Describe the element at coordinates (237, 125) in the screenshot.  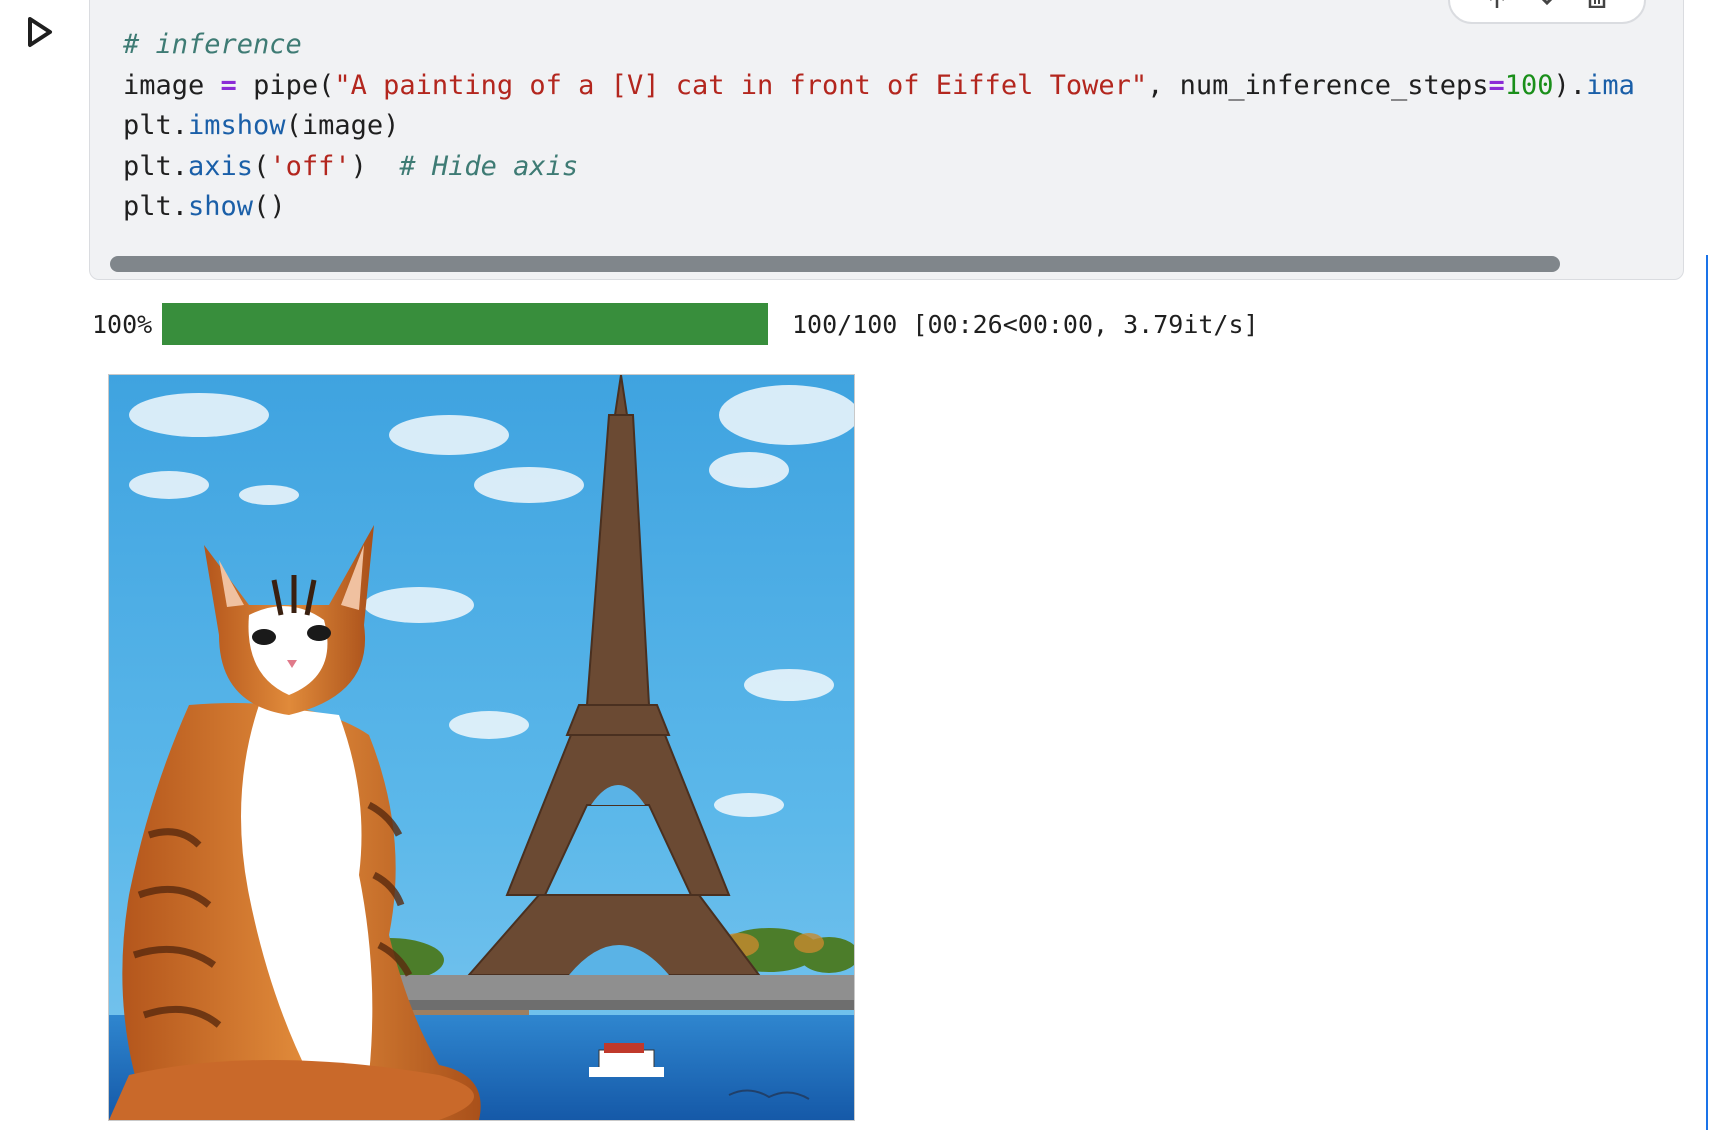
I see `code-token: imshow` at that location.